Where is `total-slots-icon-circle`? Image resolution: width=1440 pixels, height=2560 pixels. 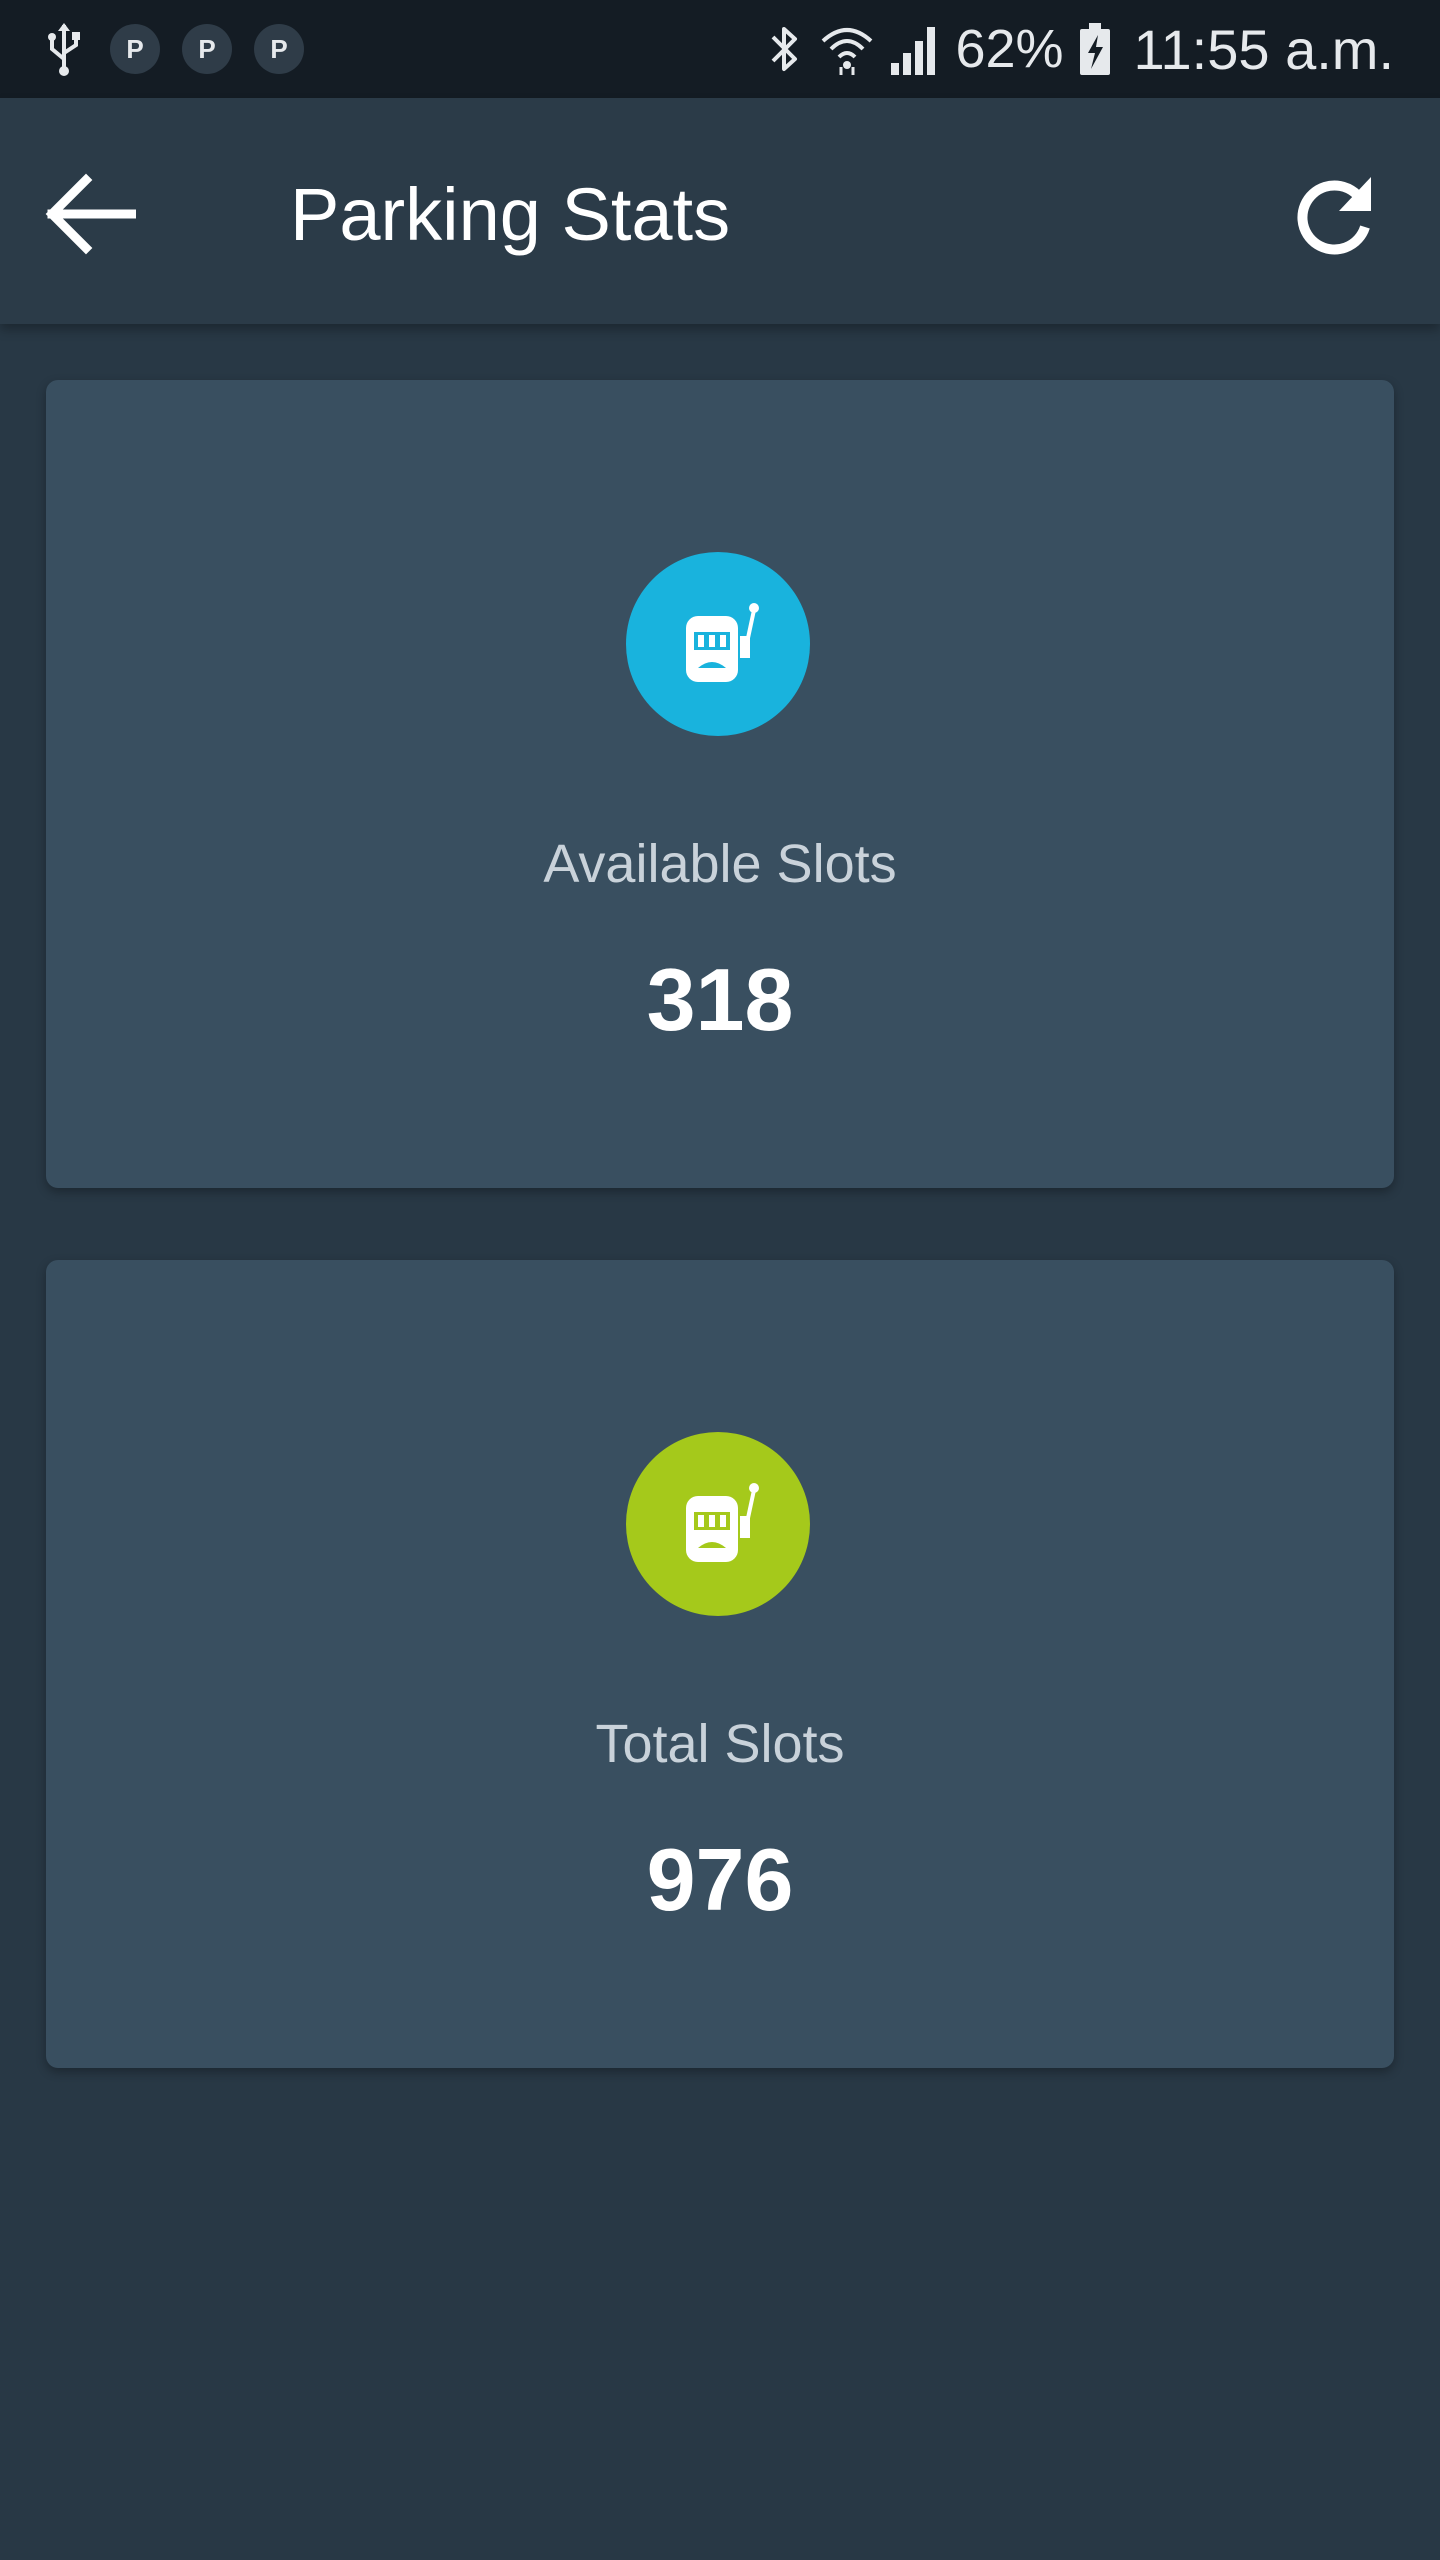 total-slots-icon-circle is located at coordinates (718, 1524).